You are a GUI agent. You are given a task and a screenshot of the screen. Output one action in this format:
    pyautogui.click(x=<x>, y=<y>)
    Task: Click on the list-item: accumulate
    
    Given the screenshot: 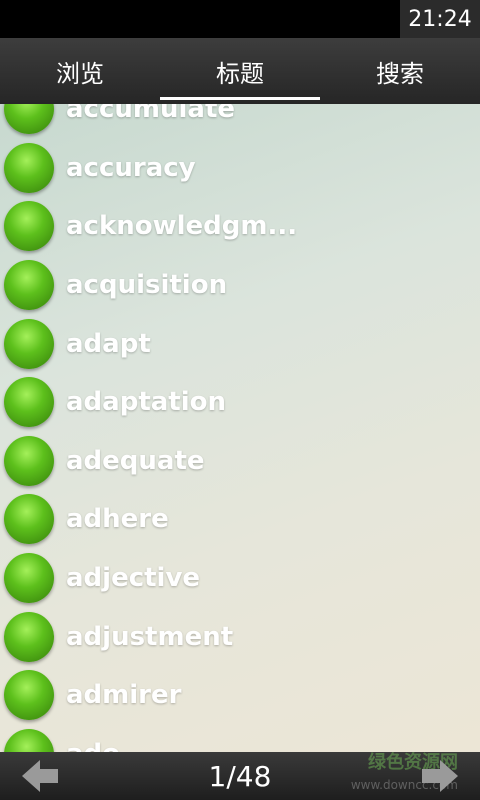 What is the action you would take?
    pyautogui.click(x=240, y=121)
    